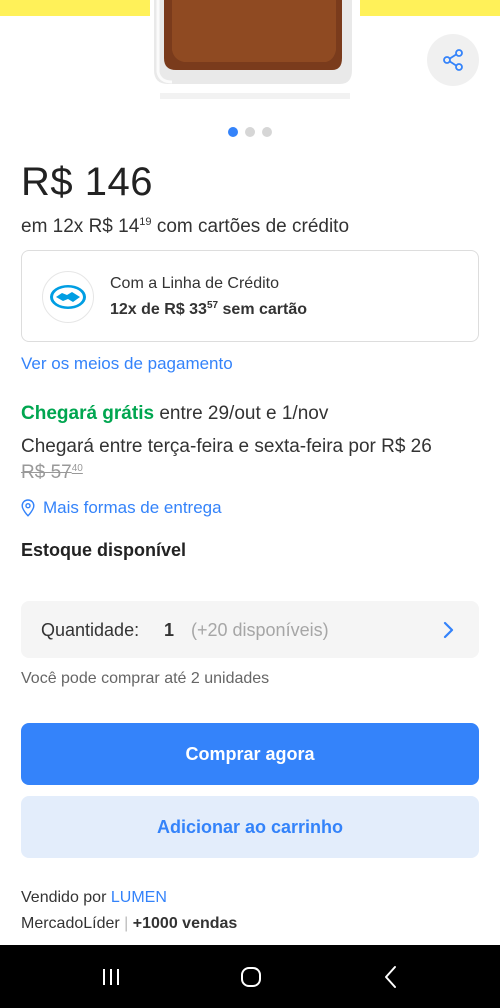 This screenshot has width=500, height=1008. Describe the element at coordinates (87, 182) in the screenshot. I see `price-main: R$ 146` at that location.